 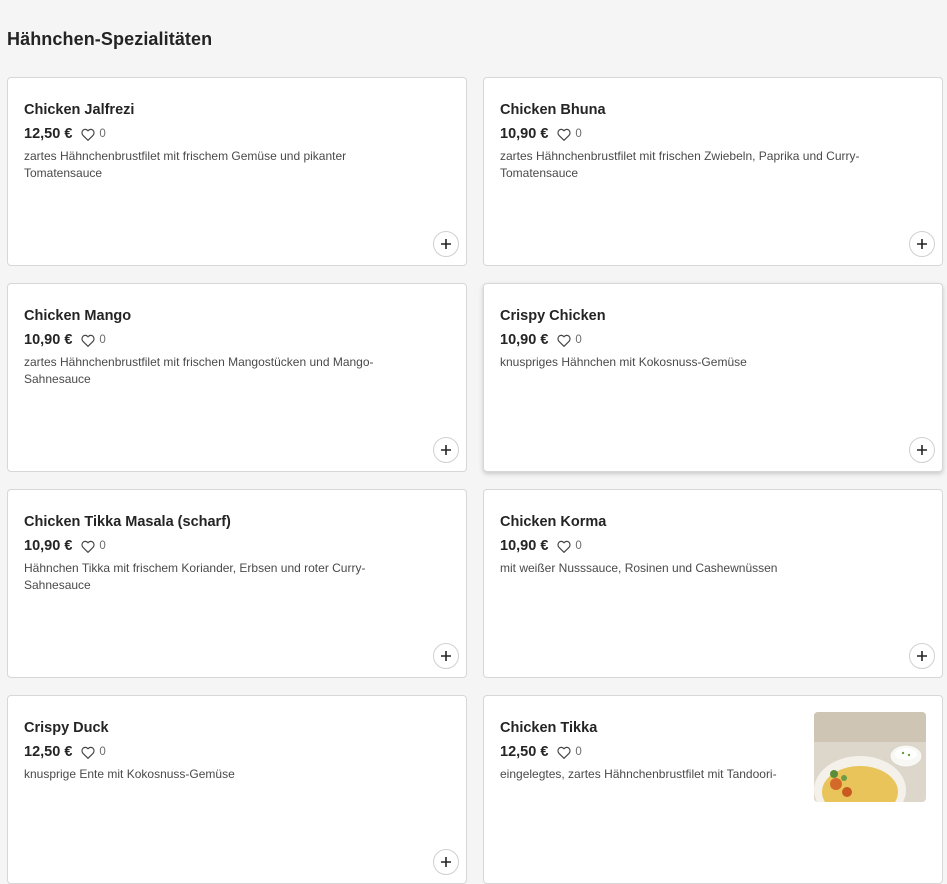 I want to click on section-title: Hähnchen-Spezialitäten, so click(x=110, y=39).